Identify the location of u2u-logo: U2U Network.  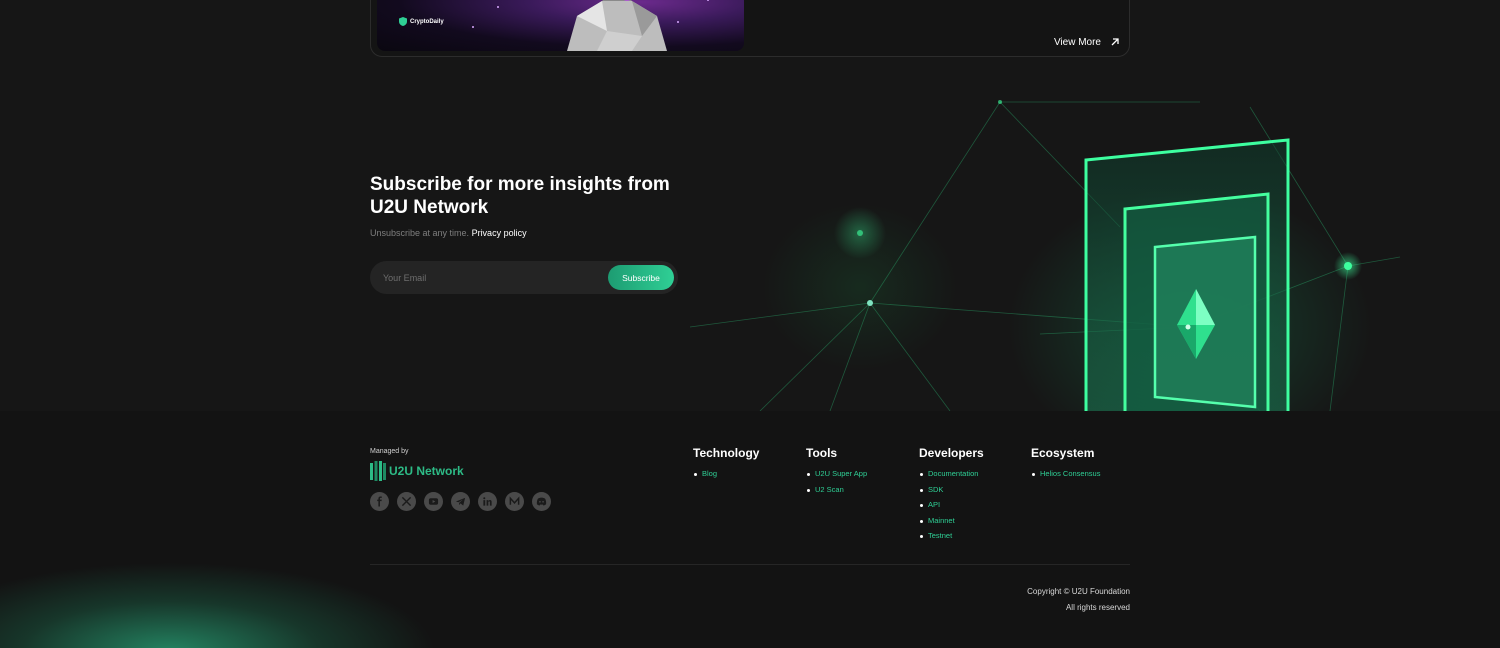
(417, 471).